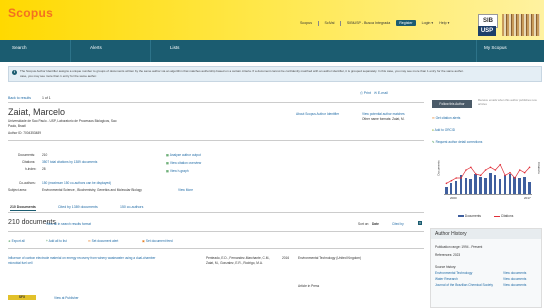 Image resolution: width=544 pixels, height=308 pixels. What do you see at coordinates (66, 298) in the screenshot?
I see `view-at-publisher-link: View at Publisher` at bounding box center [66, 298].